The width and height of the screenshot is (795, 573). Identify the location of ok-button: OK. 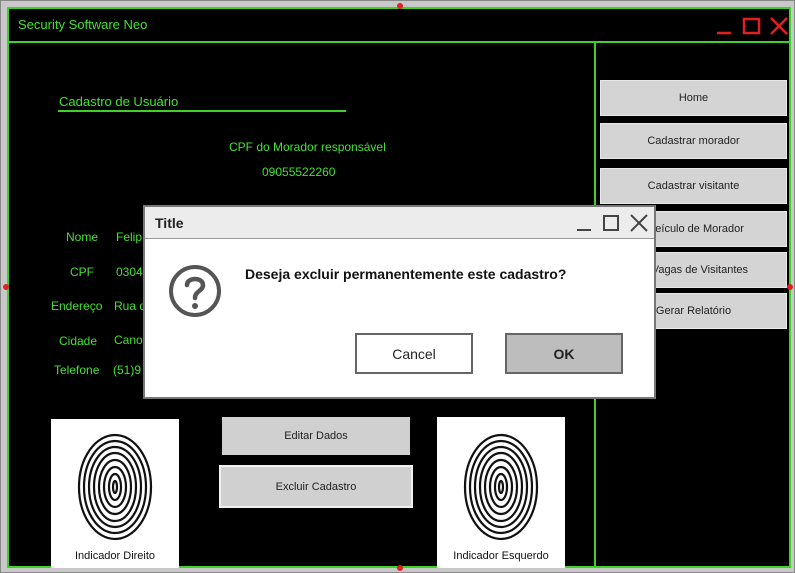
(564, 353).